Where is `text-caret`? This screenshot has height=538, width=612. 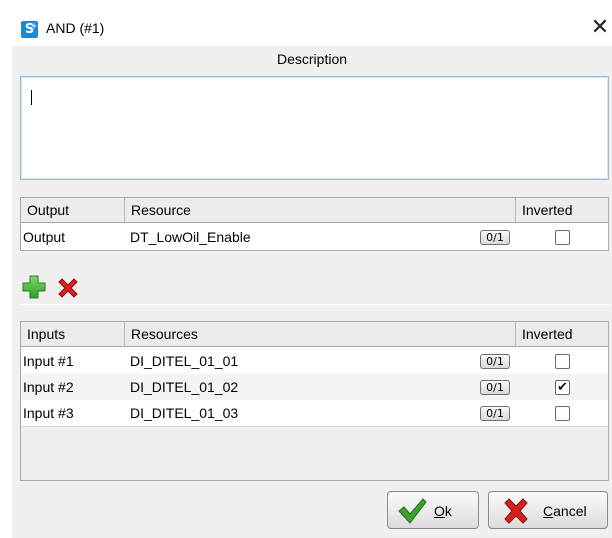 text-caret is located at coordinates (31, 97).